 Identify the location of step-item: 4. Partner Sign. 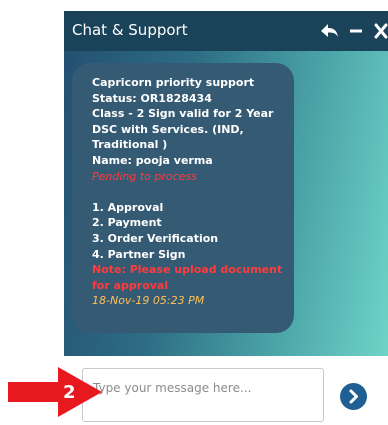
(139, 254).